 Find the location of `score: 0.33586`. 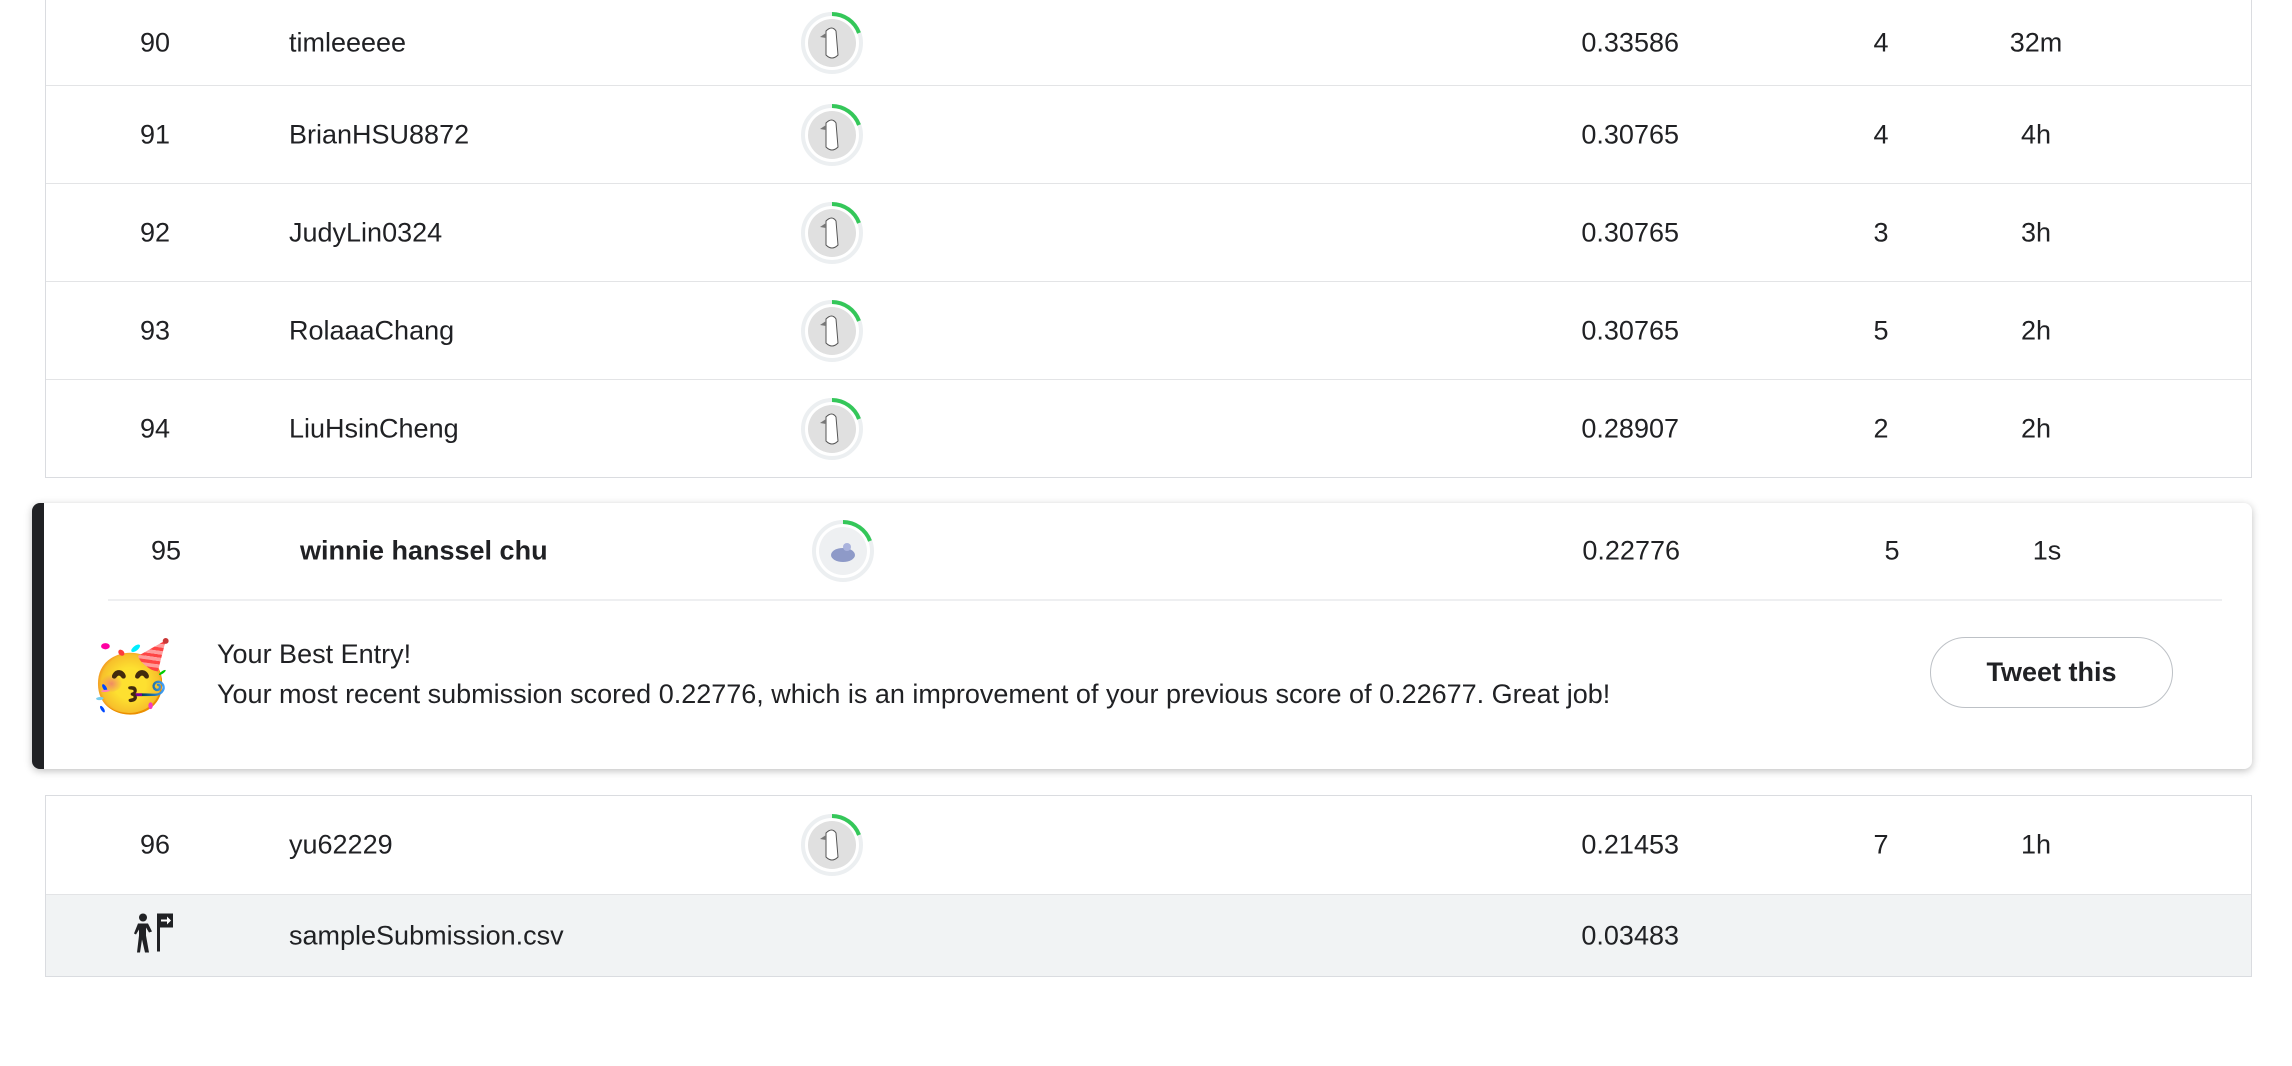

score: 0.33586 is located at coordinates (1630, 42).